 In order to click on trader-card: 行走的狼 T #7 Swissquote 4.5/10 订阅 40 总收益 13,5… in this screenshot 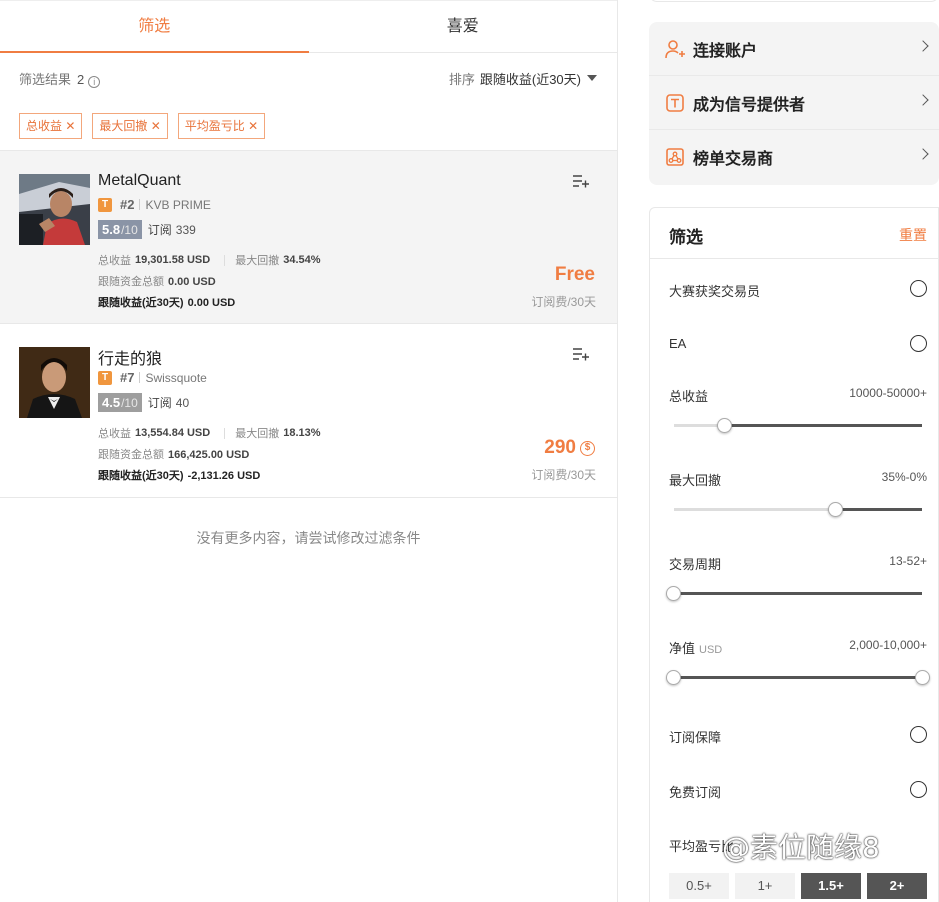, I will do `click(308, 411)`.